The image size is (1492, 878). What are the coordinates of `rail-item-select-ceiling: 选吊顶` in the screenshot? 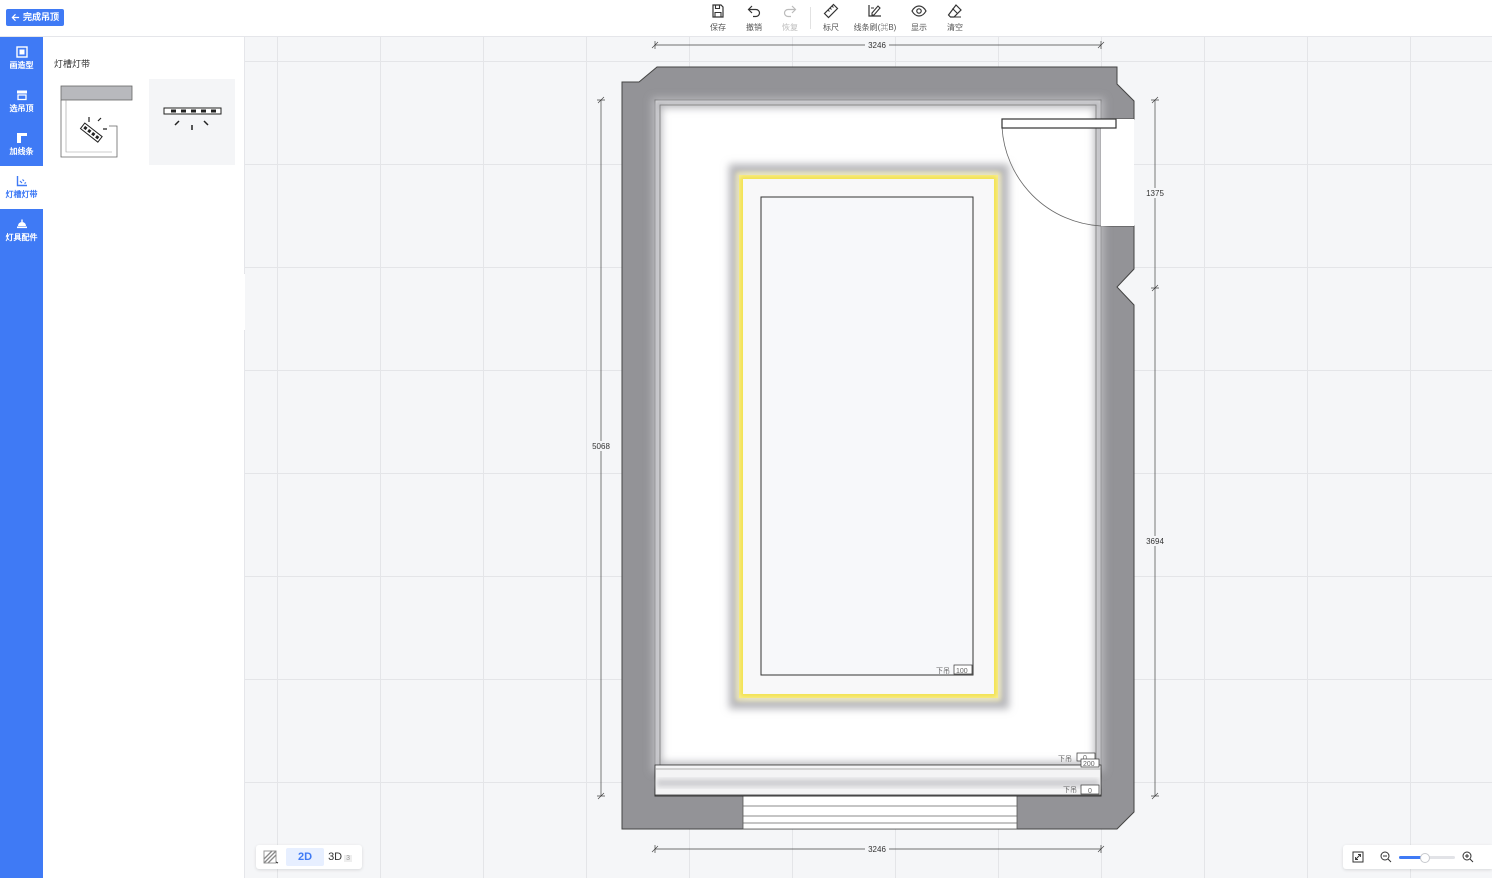 It's located at (21, 101).